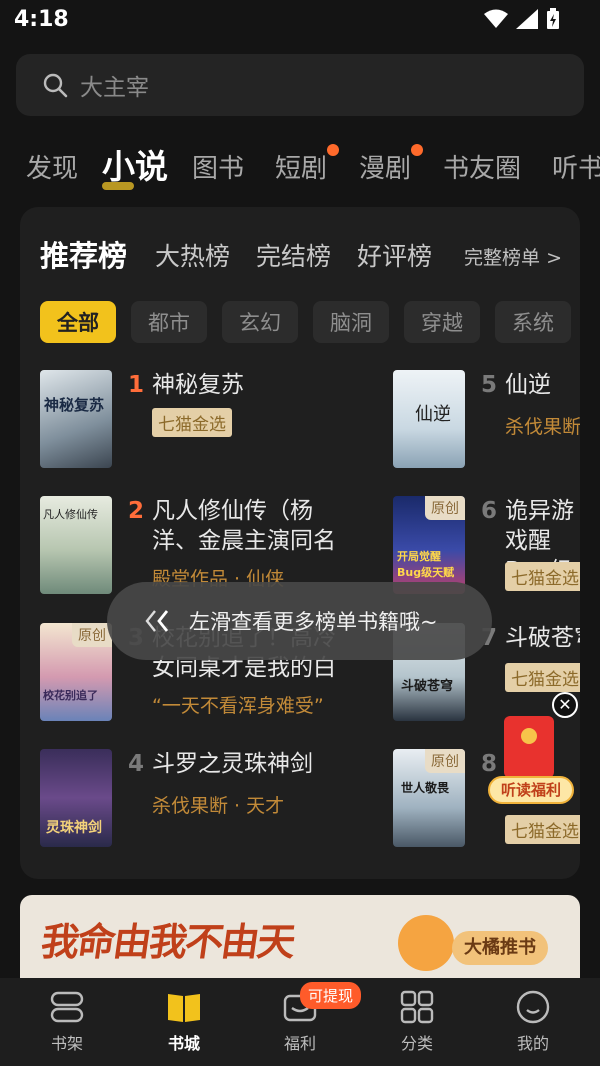 The image size is (600, 1066). Describe the element at coordinates (425, 788) in the screenshot. I see `cover-title: 世人敬畏` at that location.